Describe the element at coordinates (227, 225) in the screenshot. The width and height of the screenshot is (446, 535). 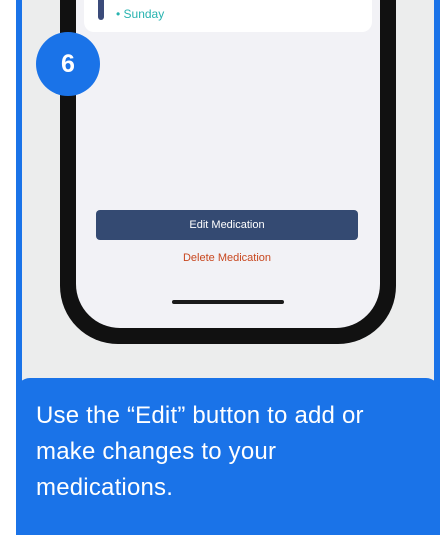
I see `edit-medication-button: Edit Medication` at that location.